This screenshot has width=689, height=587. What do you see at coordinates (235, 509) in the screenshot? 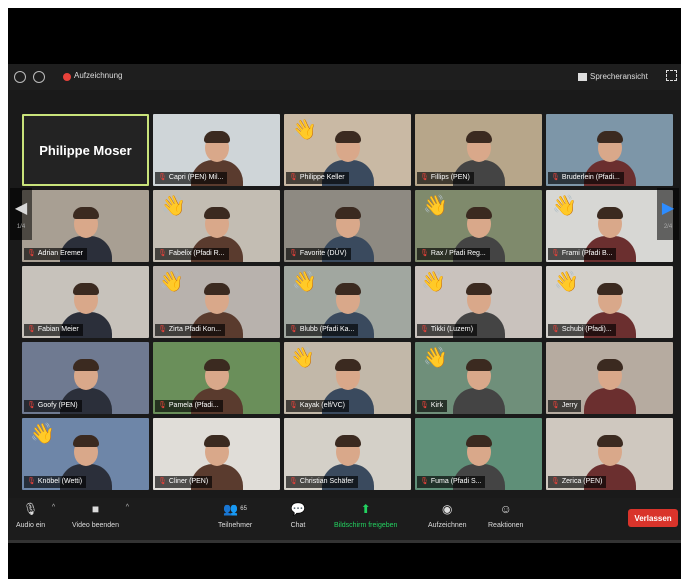
I see `participants-icon: 👥 65` at bounding box center [235, 509].